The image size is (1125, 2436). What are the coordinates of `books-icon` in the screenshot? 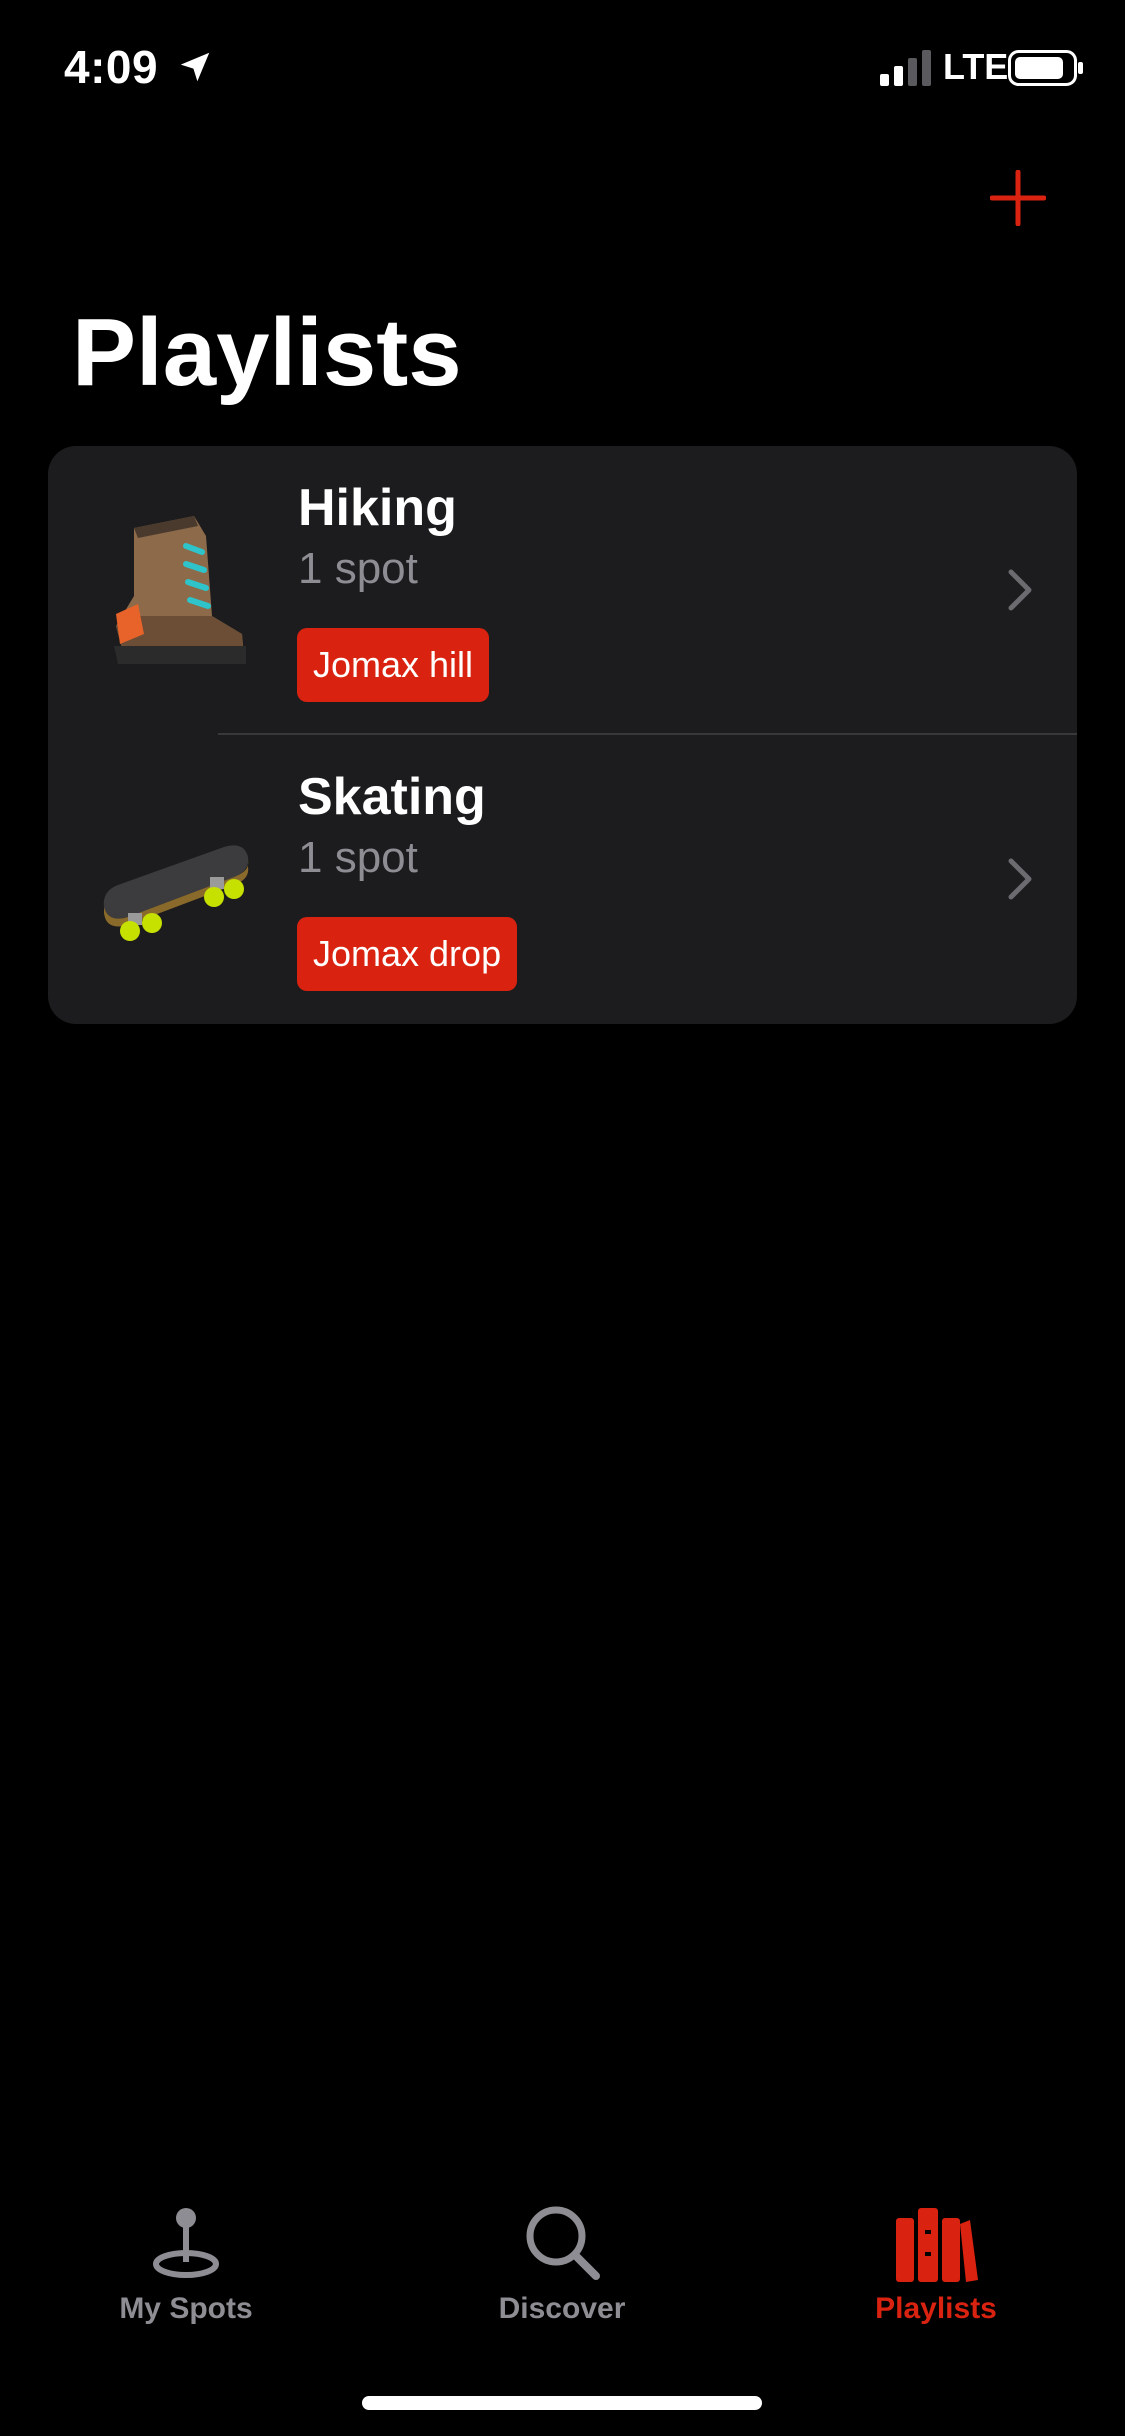 It's located at (937, 2245).